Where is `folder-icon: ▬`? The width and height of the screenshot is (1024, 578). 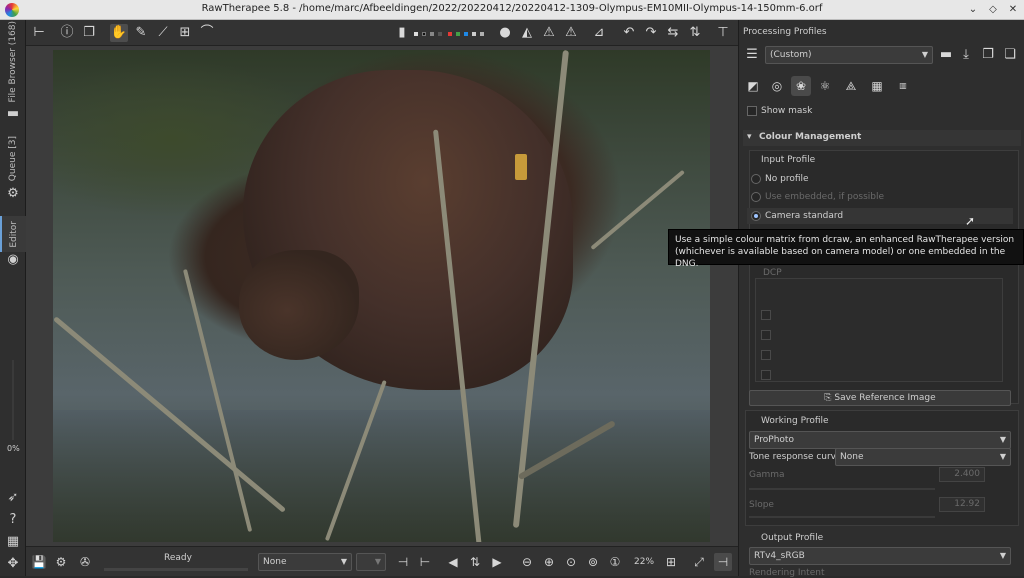 folder-icon: ▬ is located at coordinates (13, 114).